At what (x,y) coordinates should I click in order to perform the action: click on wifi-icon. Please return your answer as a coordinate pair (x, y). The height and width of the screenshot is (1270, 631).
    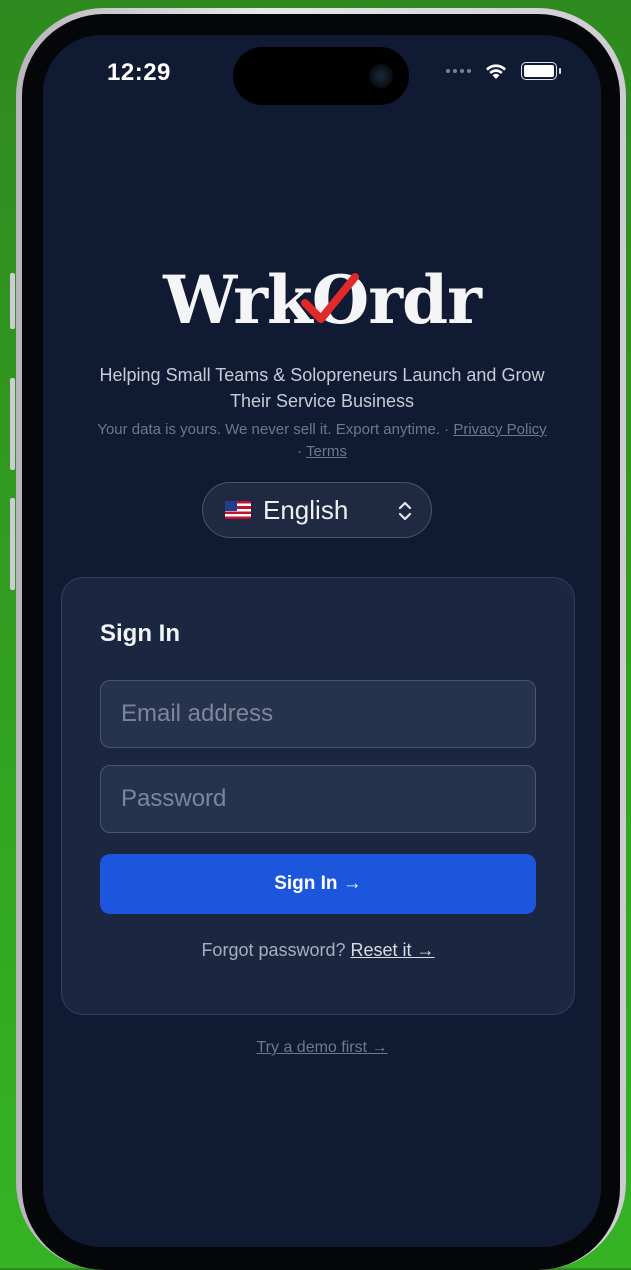
    Looking at the image, I should click on (496, 71).